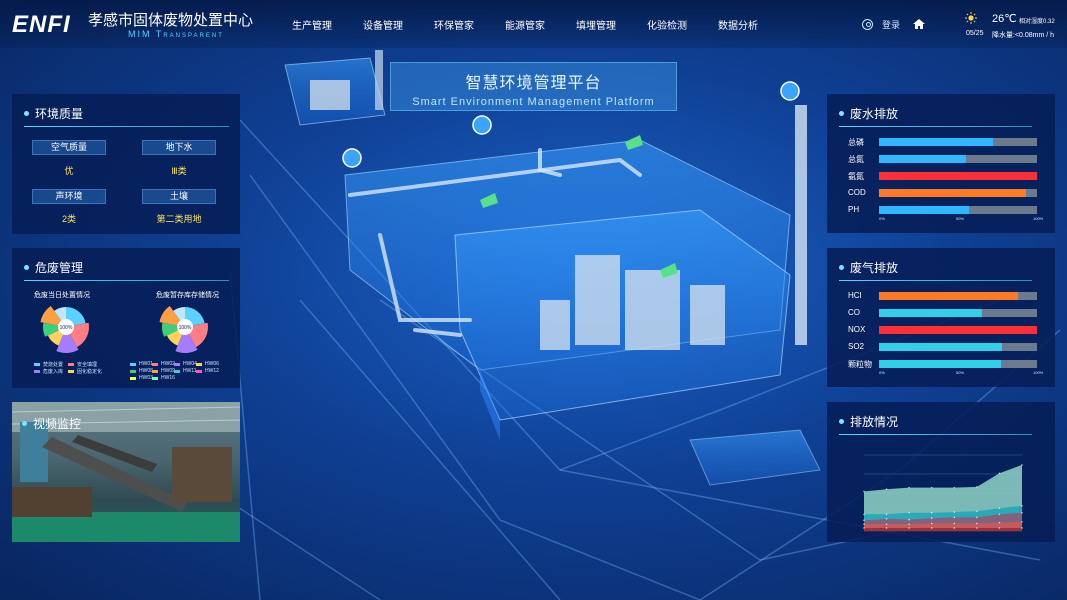 The width and height of the screenshot is (1067, 600). What do you see at coordinates (856, 176) in the screenshot?
I see `bar-label: 氨氮` at bounding box center [856, 176].